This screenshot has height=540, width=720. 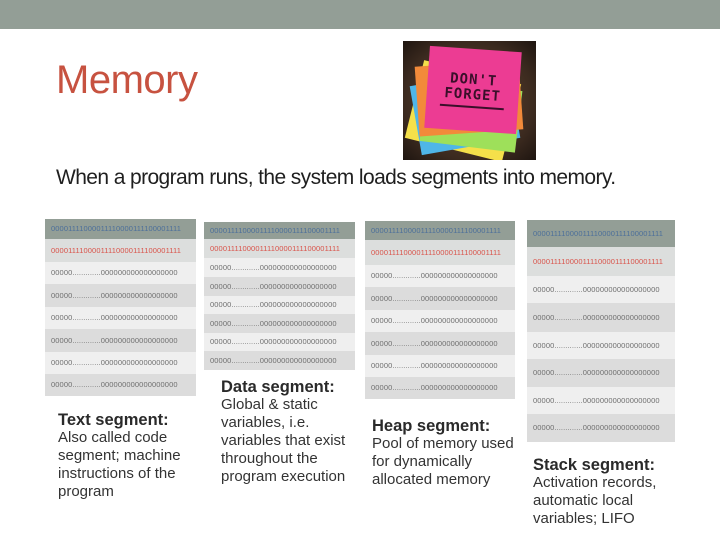 What do you see at coordinates (269, 404) in the screenshot?
I see `caption-line: Global & static` at bounding box center [269, 404].